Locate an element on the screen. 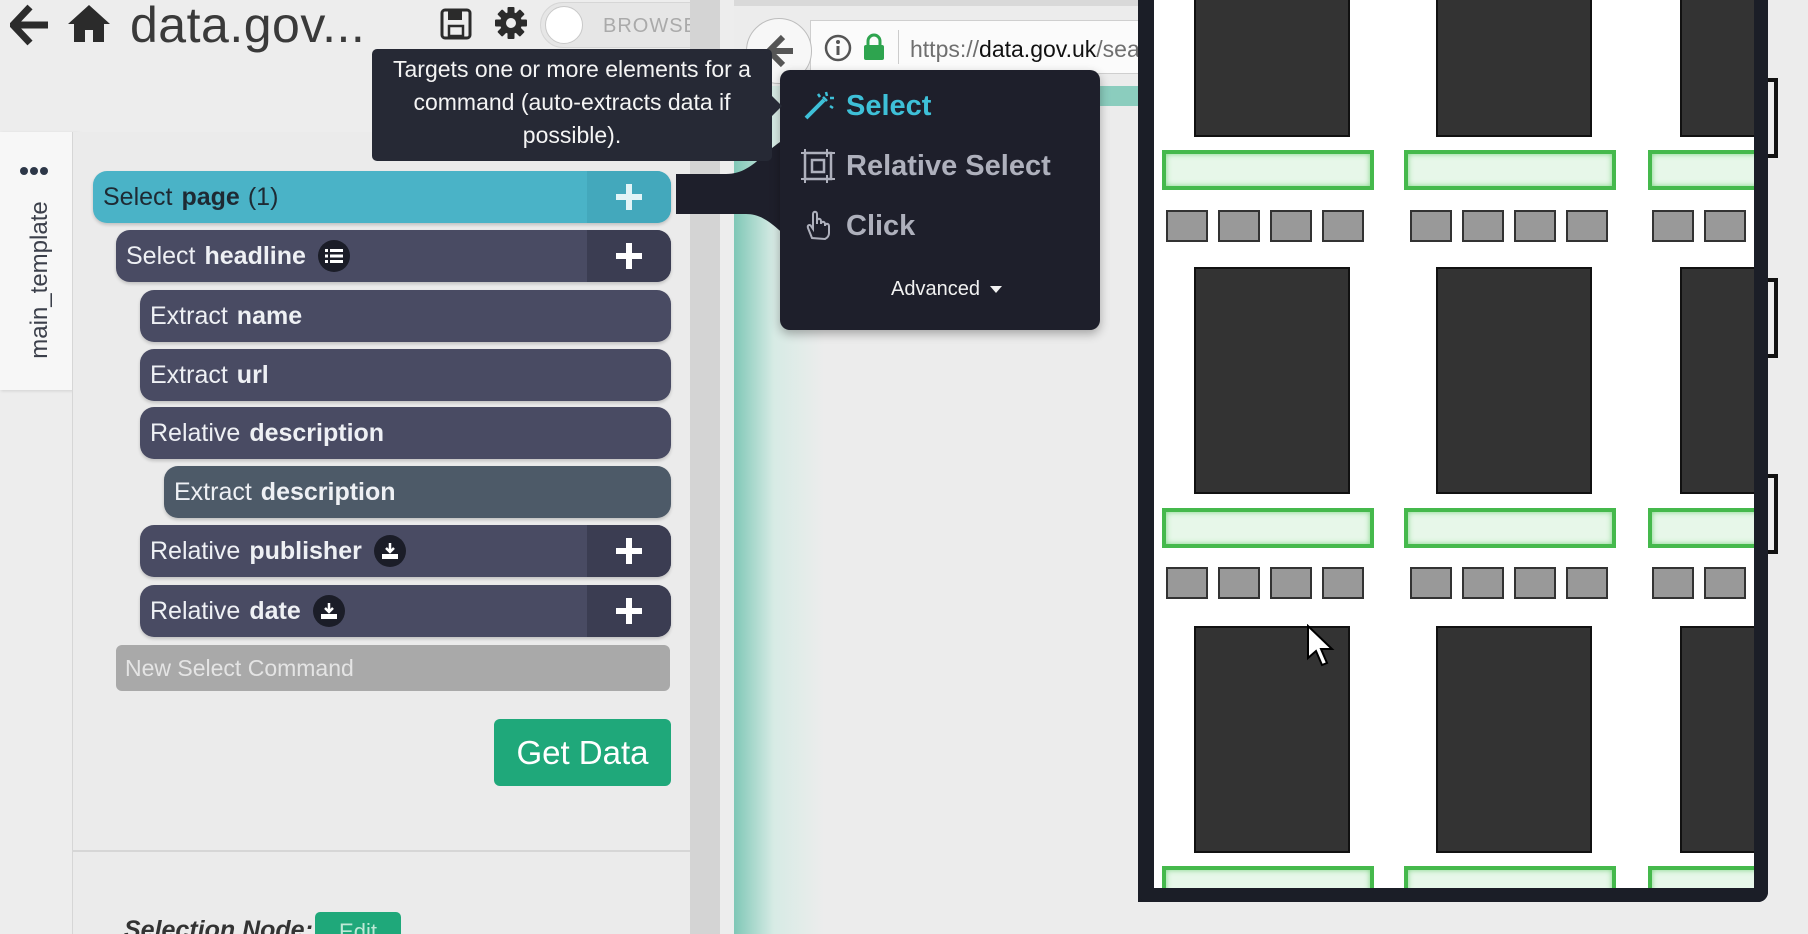 The width and height of the screenshot is (1808, 934). command-noun: page is located at coordinates (210, 196).